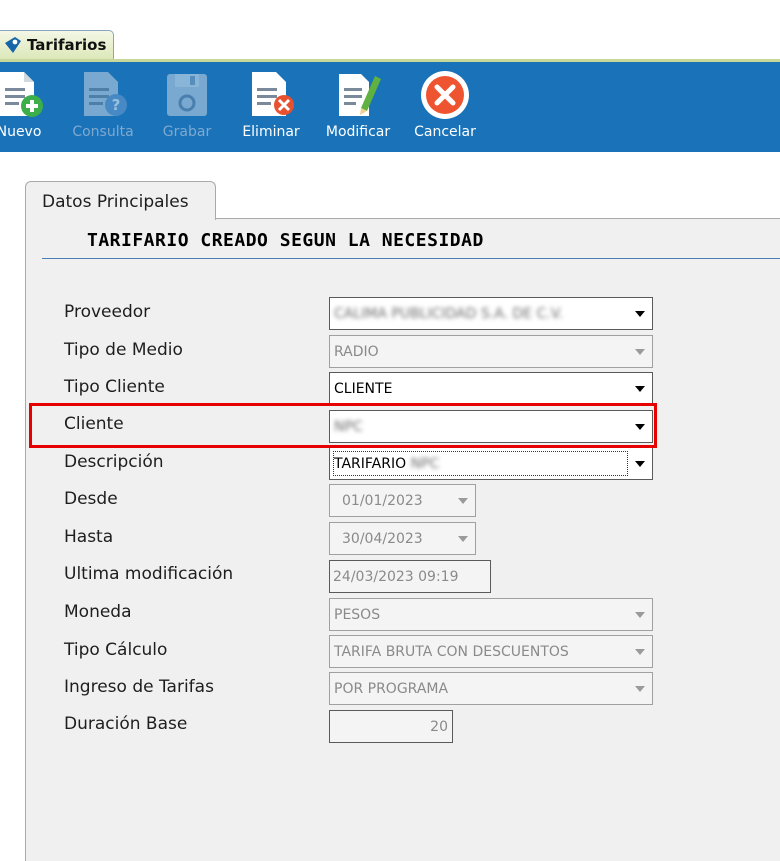 This screenshot has width=780, height=861. I want to click on desde-date-picker: 01/01/2023, so click(402, 500).